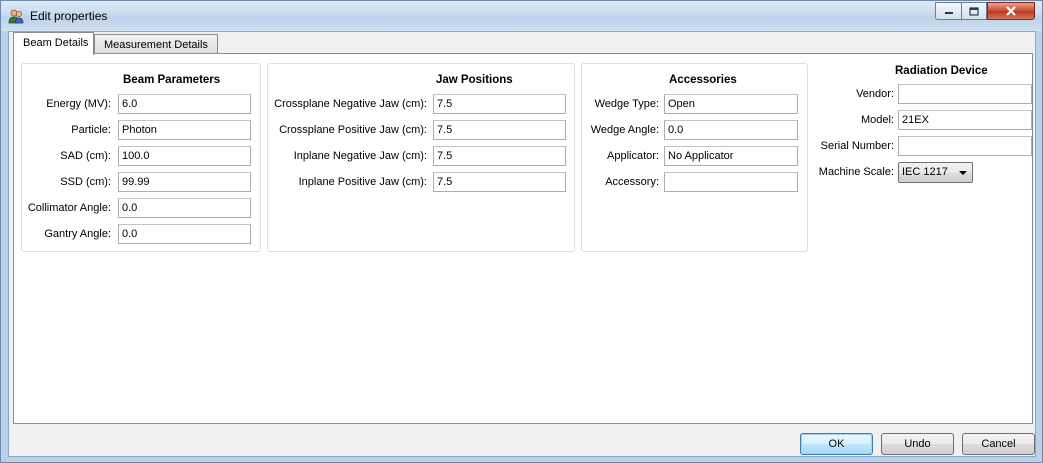  What do you see at coordinates (917, 444) in the screenshot?
I see `undo-button: Undo` at bounding box center [917, 444].